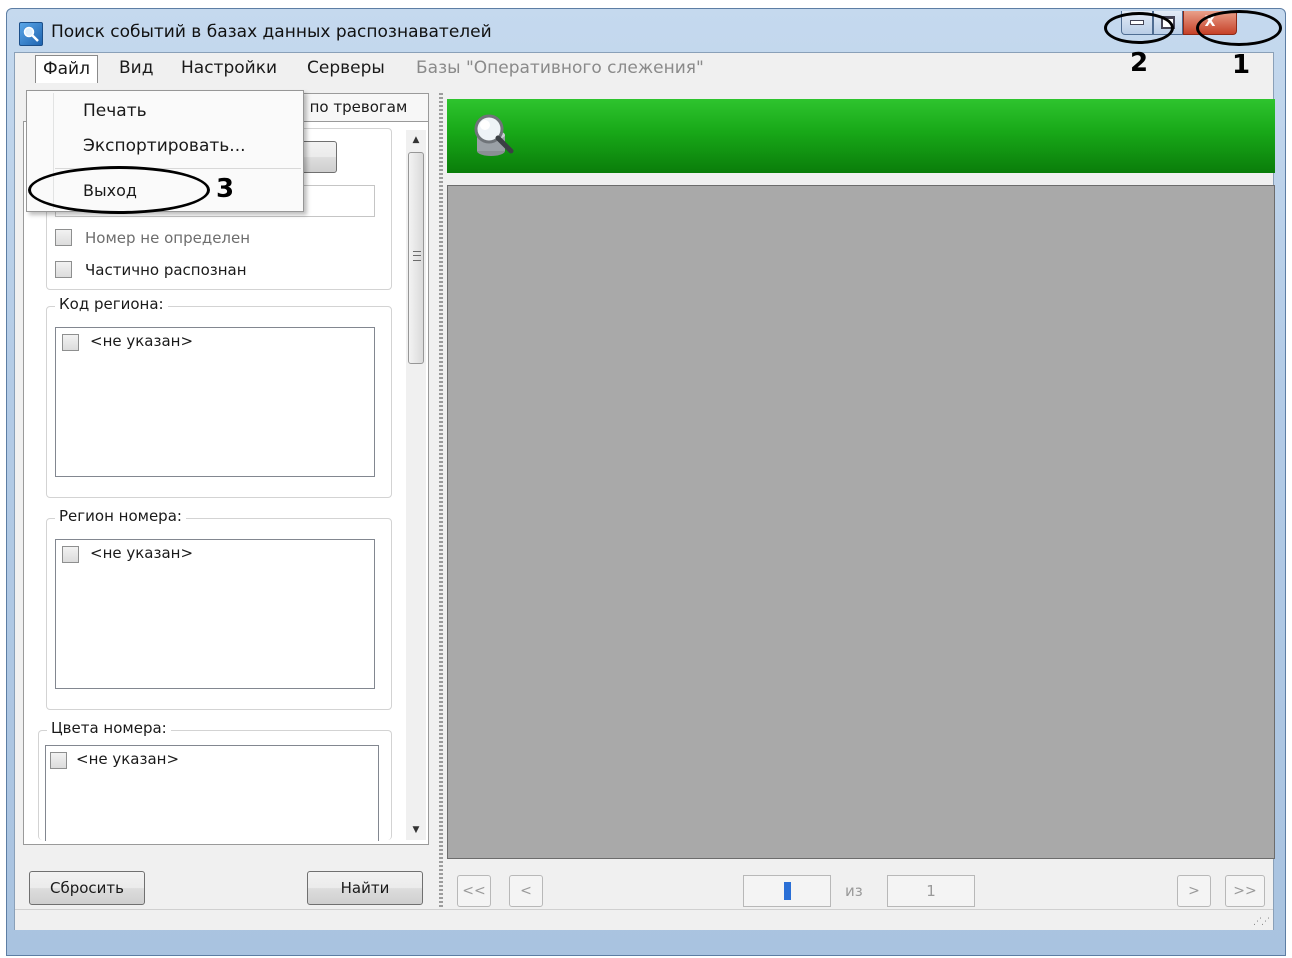 This screenshot has height=958, width=1292. What do you see at coordinates (494, 135) in the screenshot?
I see `database-search-icon` at bounding box center [494, 135].